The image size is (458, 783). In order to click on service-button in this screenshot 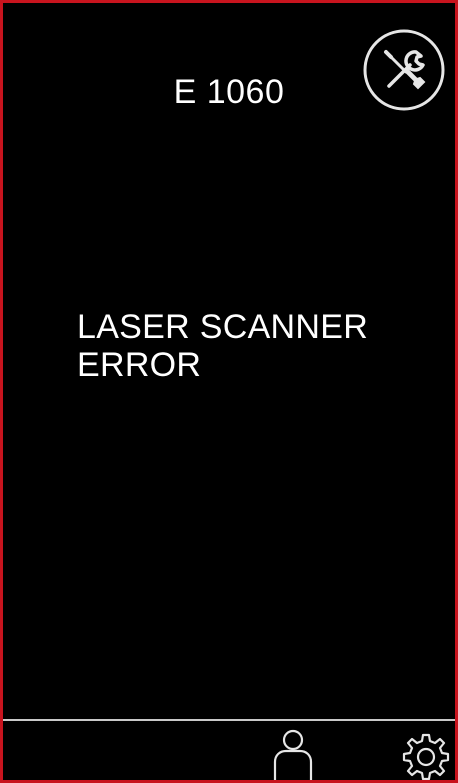, I will do `click(404, 70)`.